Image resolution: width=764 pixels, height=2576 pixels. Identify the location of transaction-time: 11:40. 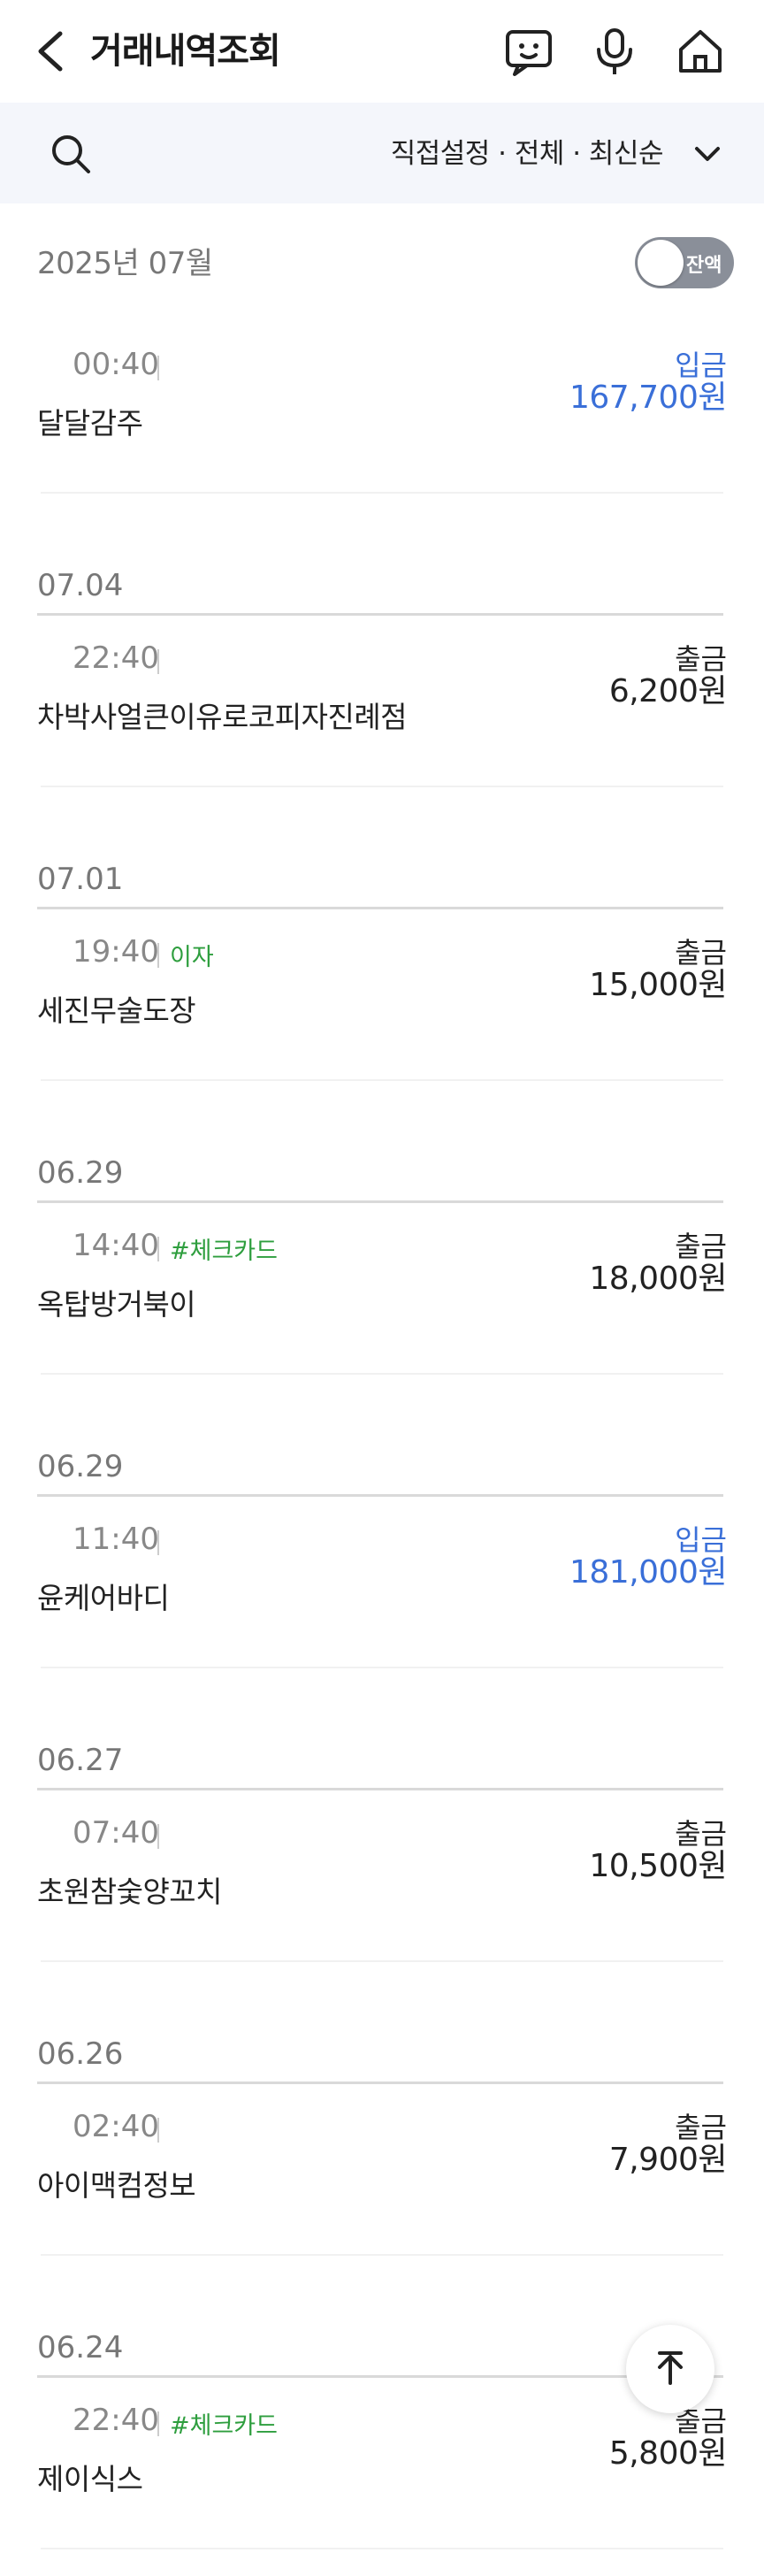
(116, 1539).